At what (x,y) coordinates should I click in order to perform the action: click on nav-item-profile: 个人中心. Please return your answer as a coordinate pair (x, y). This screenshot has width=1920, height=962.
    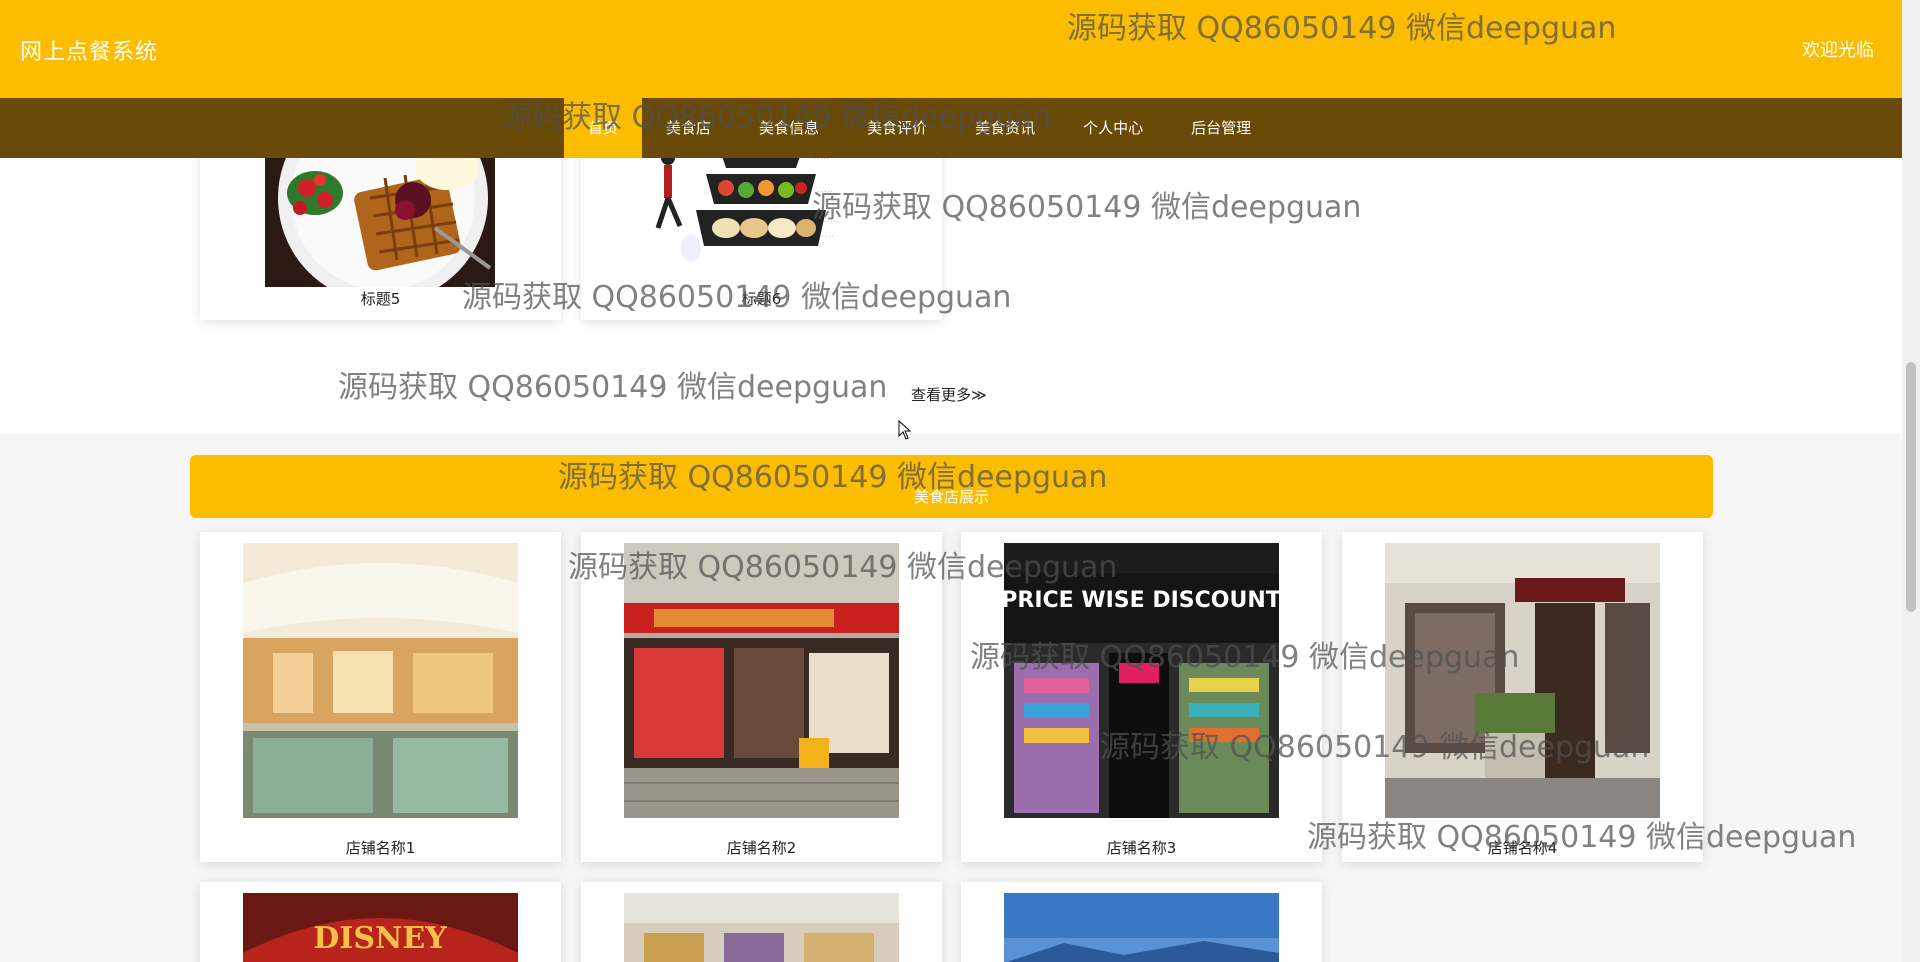
    Looking at the image, I should click on (1113, 128).